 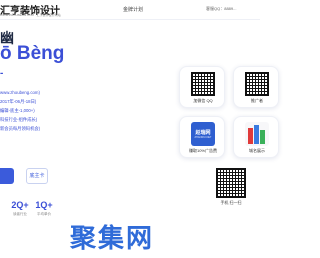 I want to click on book-blue, so click(x=256, y=134).